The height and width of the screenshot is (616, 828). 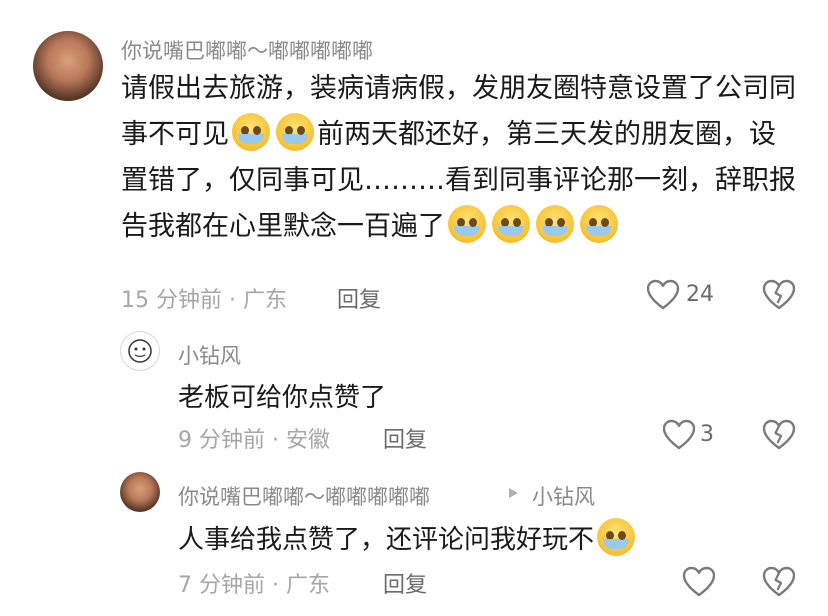 What do you see at coordinates (513, 493) in the screenshot?
I see `triangle-right-icon` at bounding box center [513, 493].